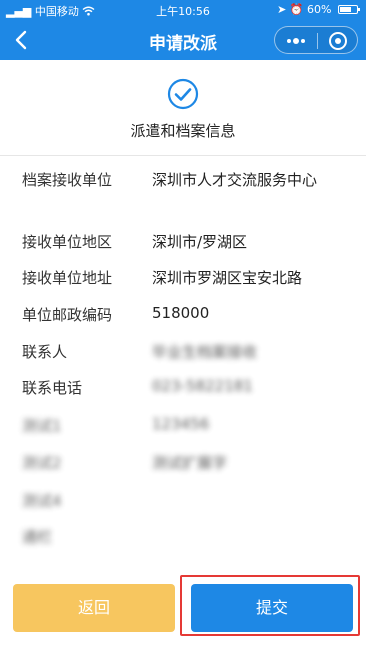 This screenshot has width=366, height=650. What do you see at coordinates (42, 501) in the screenshot?
I see `field-label: 测试4` at bounding box center [42, 501].